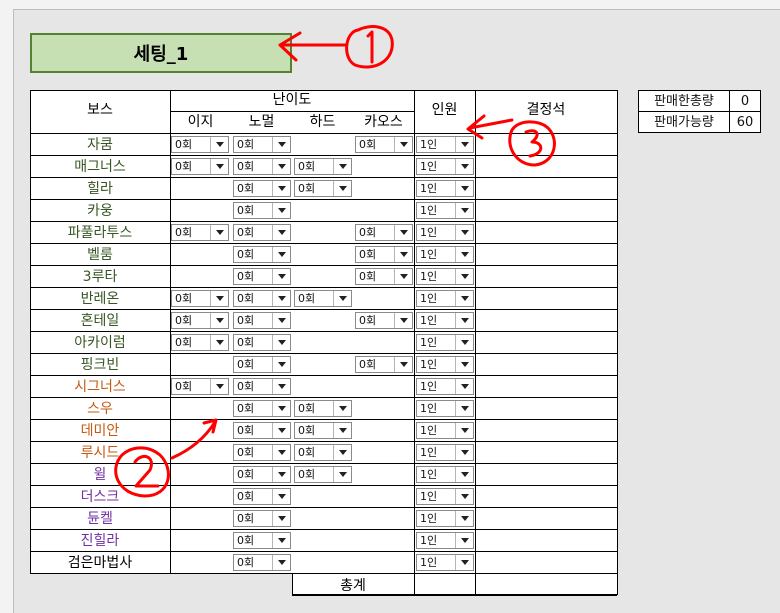  What do you see at coordinates (745, 122) in the screenshot?
I see `sellable-total-value: 60` at bounding box center [745, 122].